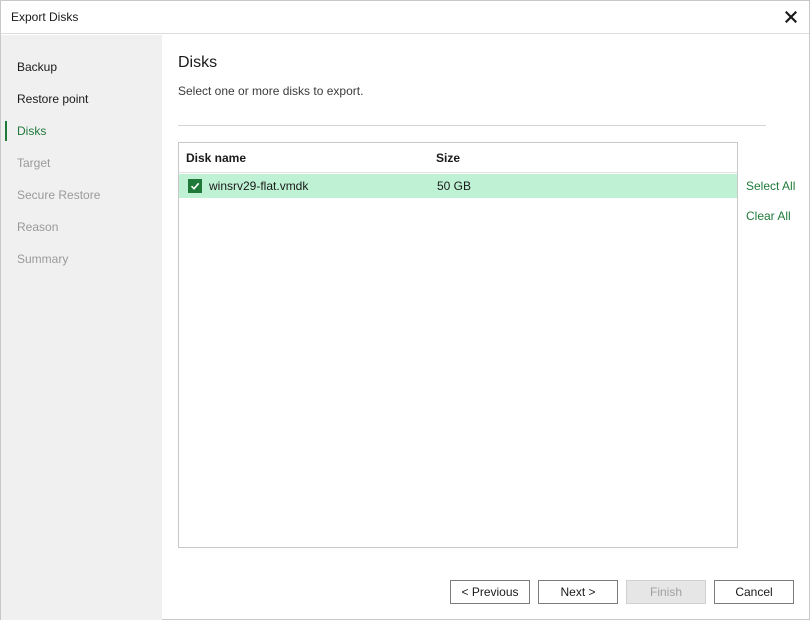 This screenshot has height=620, width=810. I want to click on next-button: Next >, so click(578, 592).